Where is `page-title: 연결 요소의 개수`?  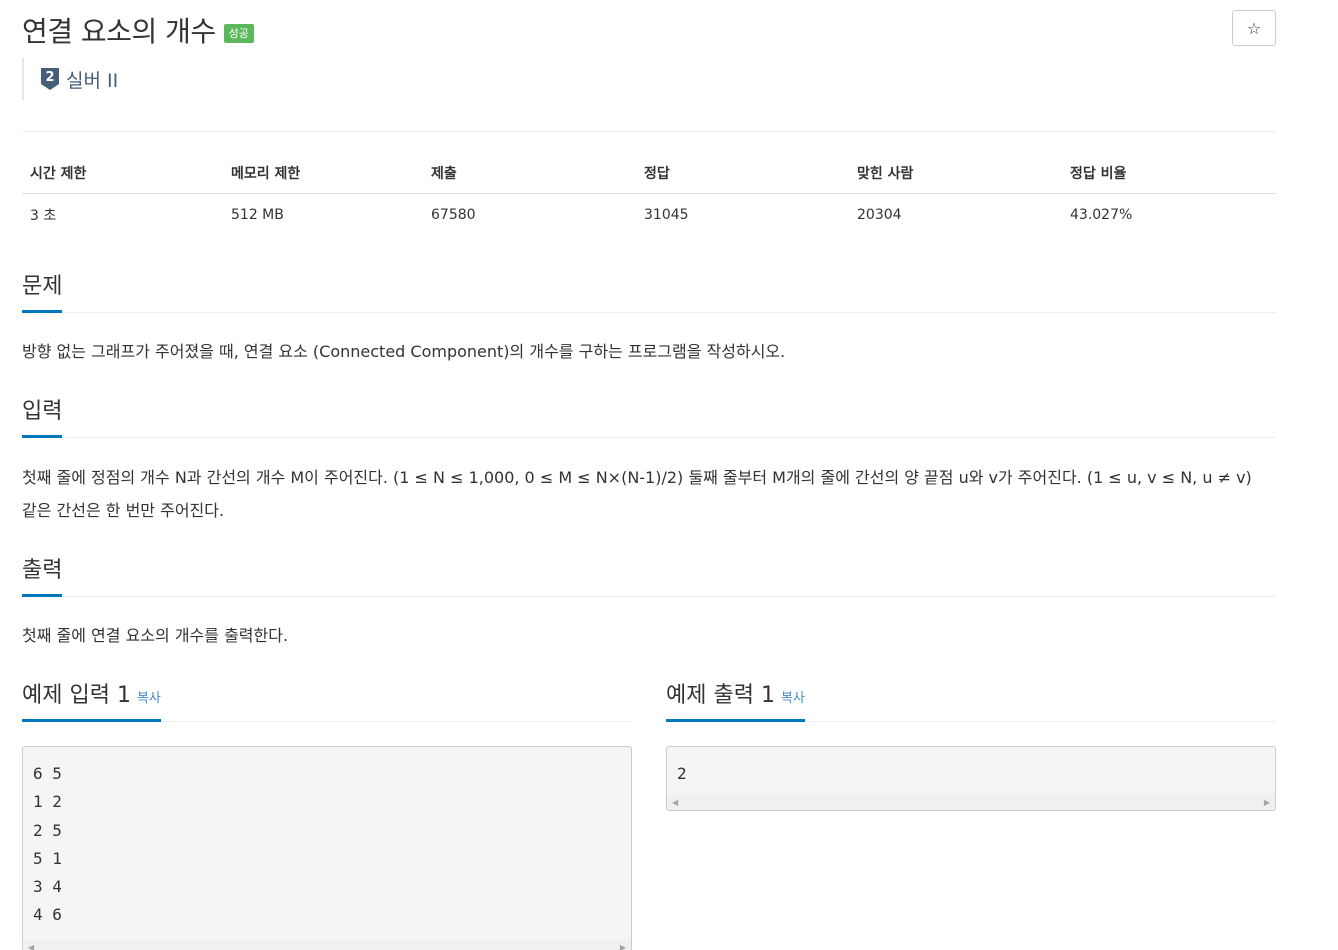 page-title: 연결 요소의 개수 is located at coordinates (119, 31).